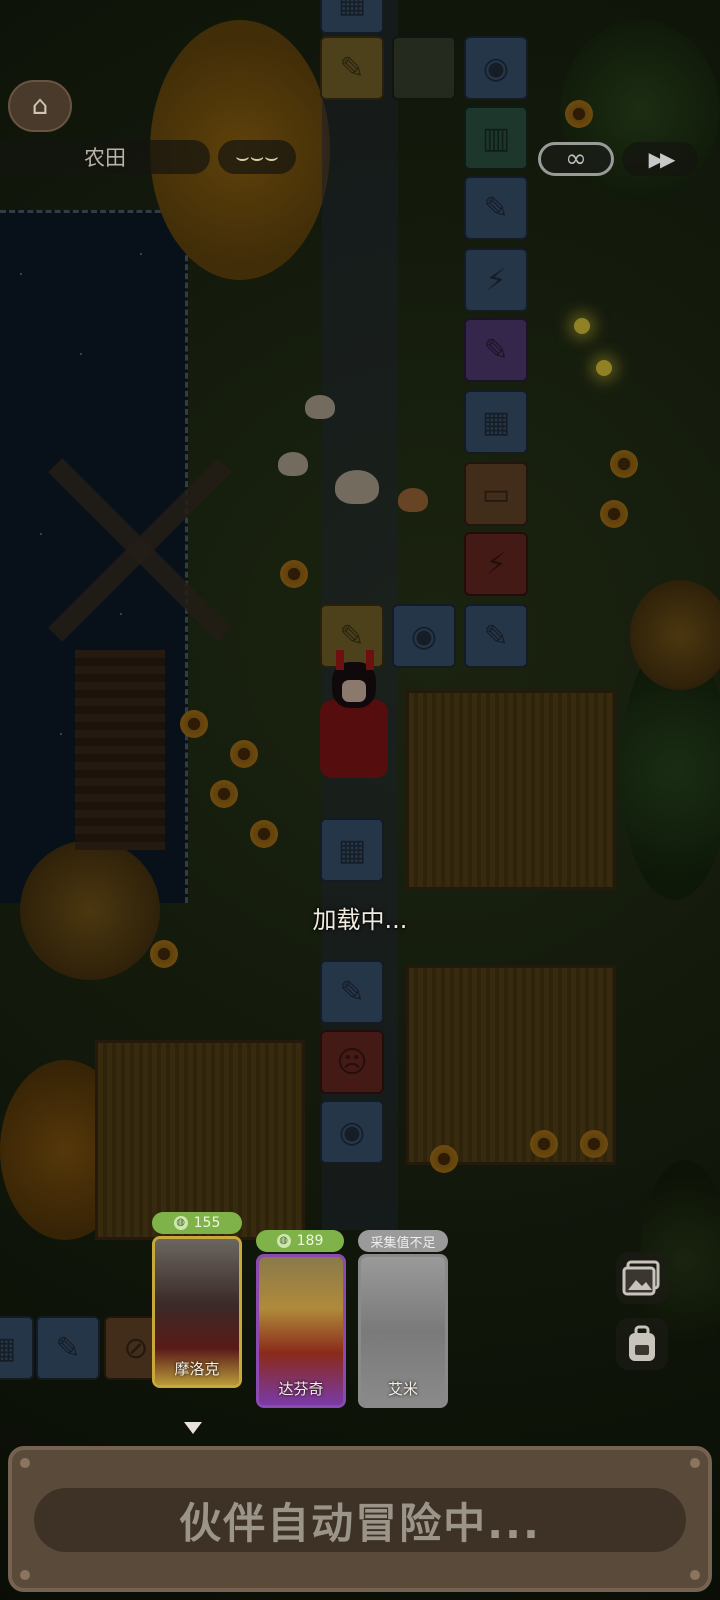 The image size is (720, 1600). I want to click on companion-2-name: 达芬奇, so click(301, 1389).